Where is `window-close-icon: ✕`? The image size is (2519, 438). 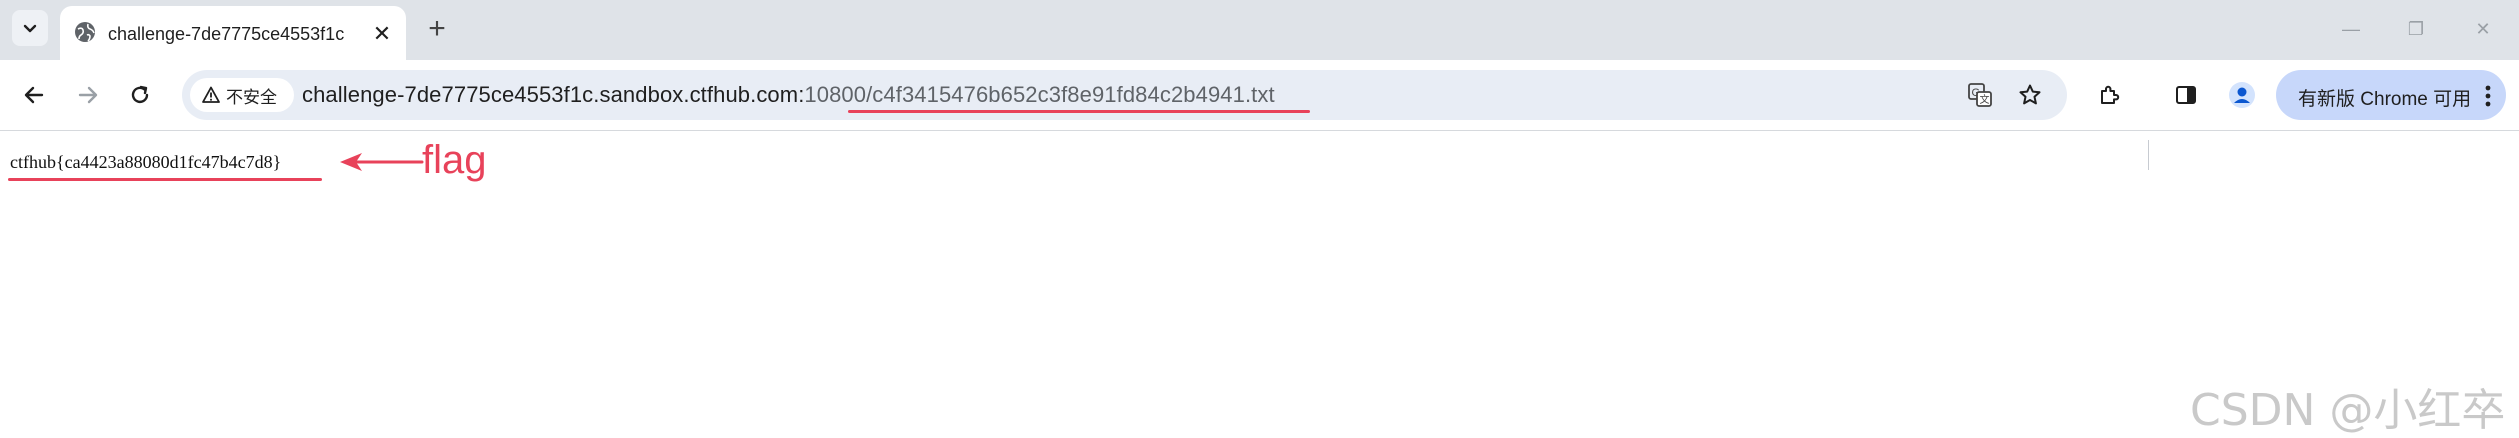 window-close-icon: ✕ is located at coordinates (2483, 29).